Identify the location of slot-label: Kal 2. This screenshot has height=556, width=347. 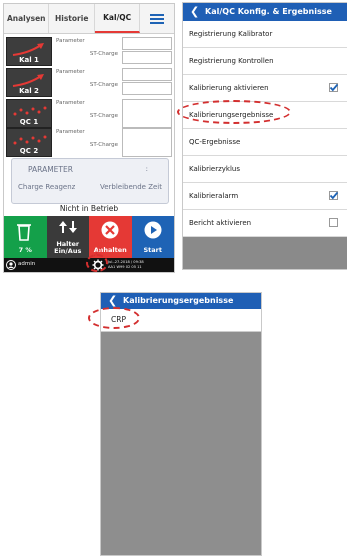
(29, 91).